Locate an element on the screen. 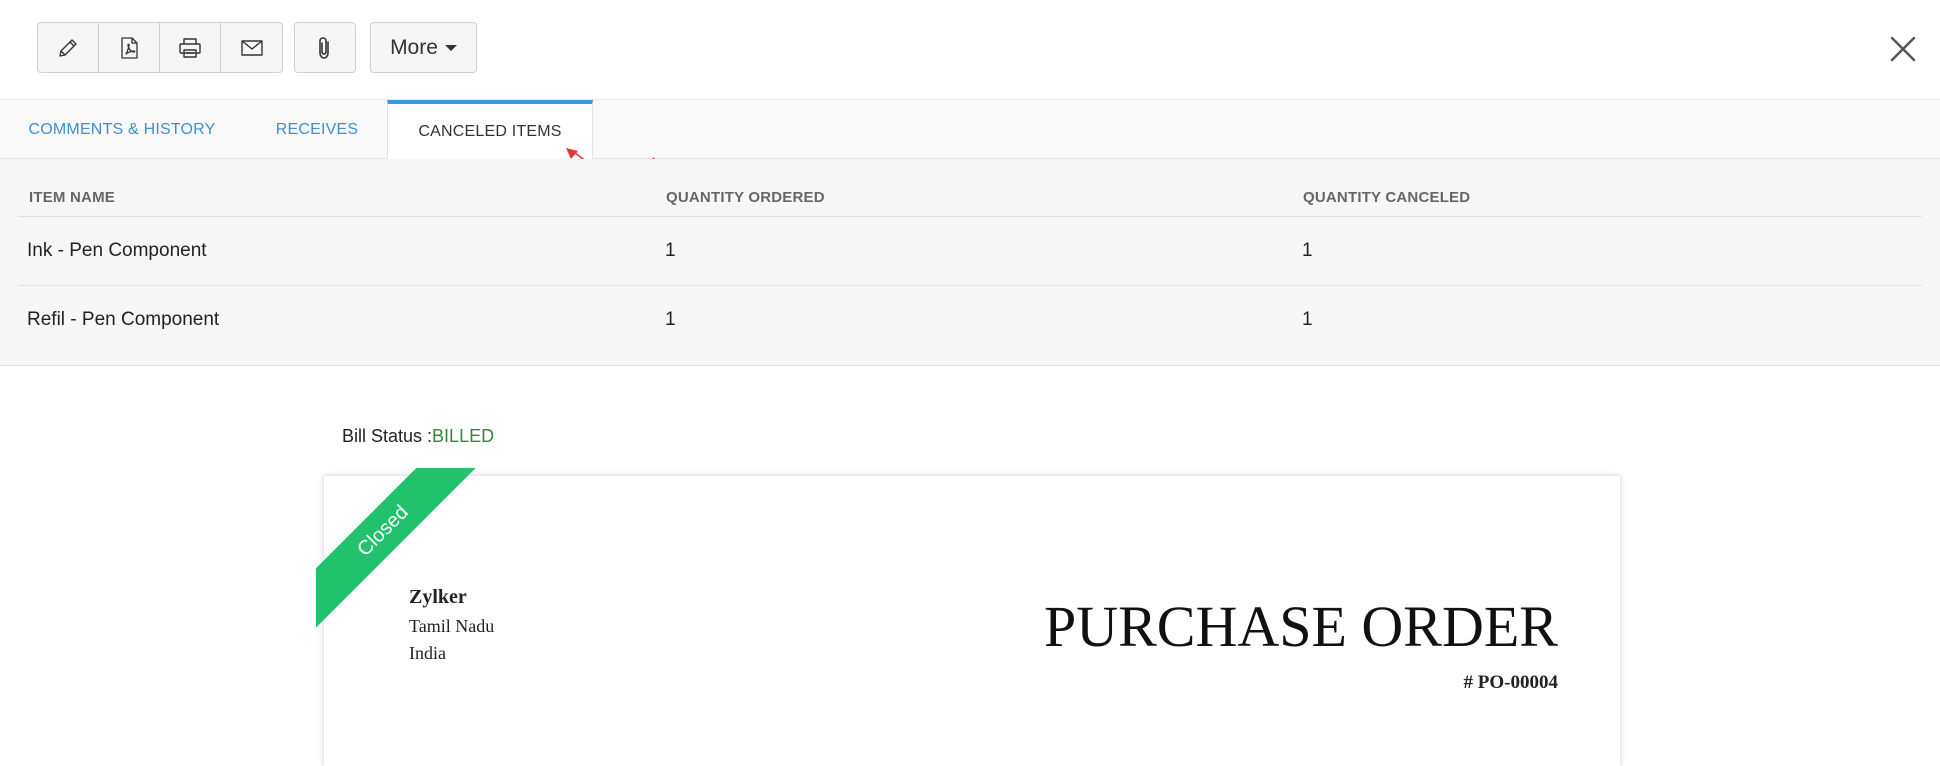 The width and height of the screenshot is (1940, 766). column-header-quantity-ordered: QUANTITY ORDERED is located at coordinates (745, 197).